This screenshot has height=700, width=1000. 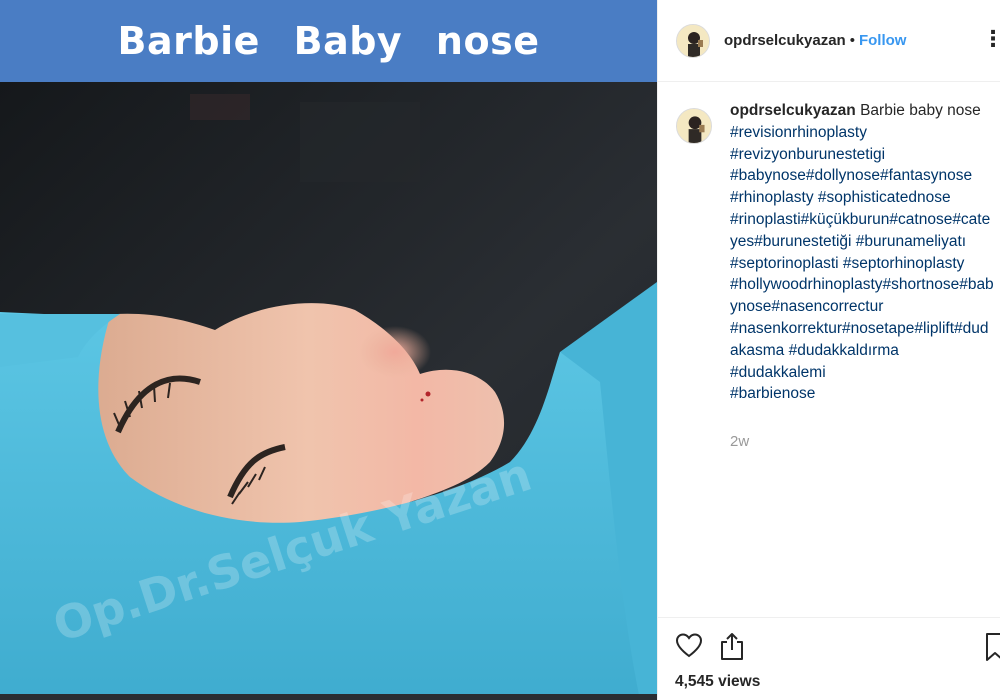 I want to click on post-timestamp: 2w, so click(x=739, y=441).